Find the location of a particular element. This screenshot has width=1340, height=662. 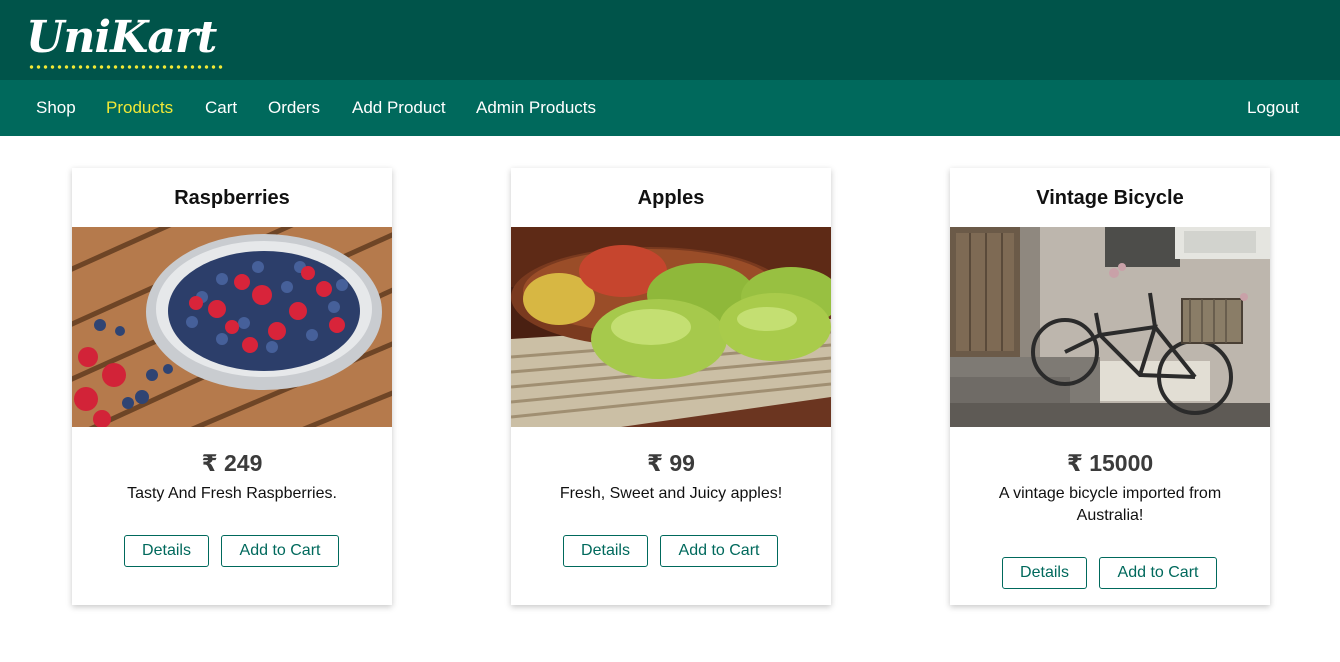

product-title: Raspberries is located at coordinates (232, 198).